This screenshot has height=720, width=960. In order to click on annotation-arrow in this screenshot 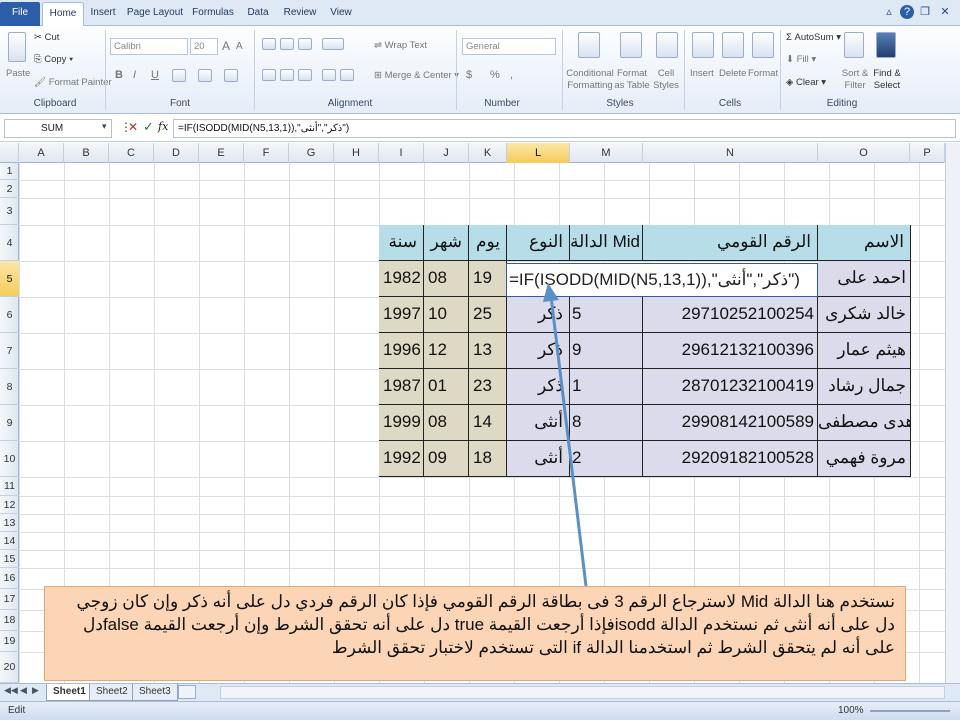, I will do `click(565, 435)`.